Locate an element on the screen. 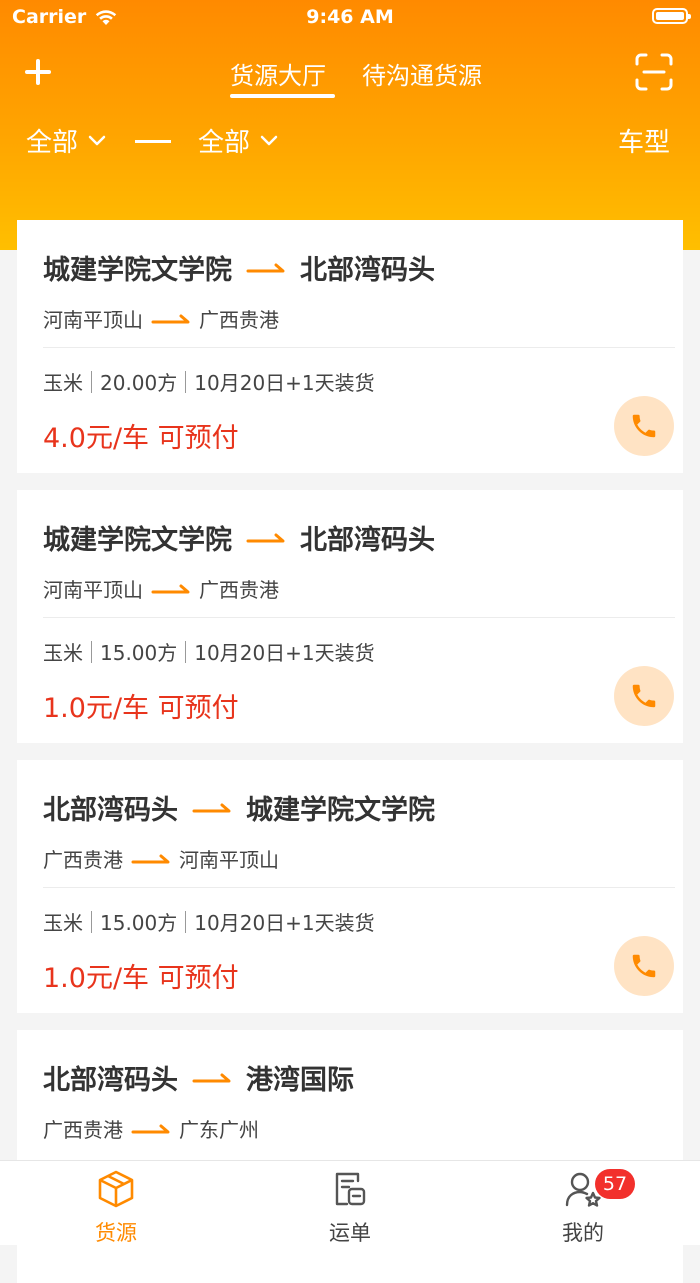 Image resolution: width=700 pixels, height=1283 pixels. tabbar-label-waybill: 运单 is located at coordinates (350, 1233).